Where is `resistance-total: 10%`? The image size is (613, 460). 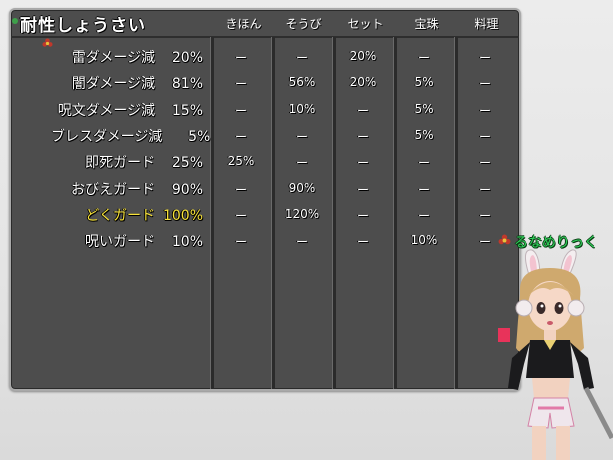 resistance-total: 10% is located at coordinates (187, 242).